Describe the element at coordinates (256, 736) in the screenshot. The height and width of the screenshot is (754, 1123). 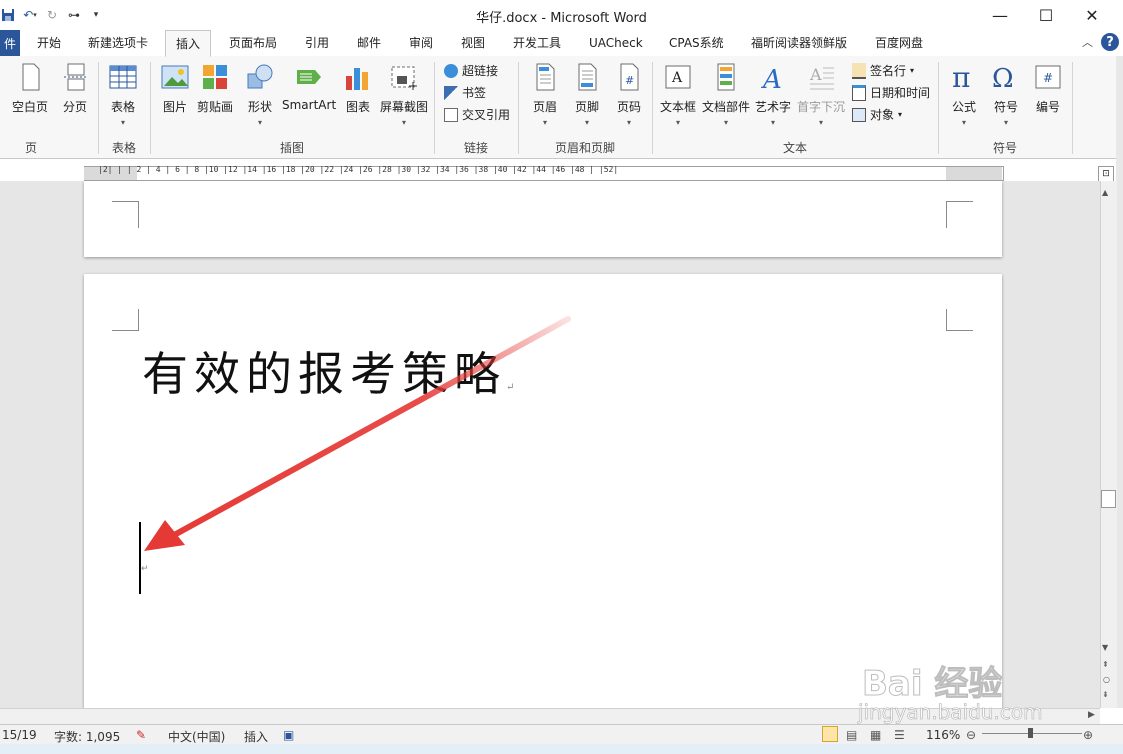
I see `status-insert-mode: 插入` at that location.